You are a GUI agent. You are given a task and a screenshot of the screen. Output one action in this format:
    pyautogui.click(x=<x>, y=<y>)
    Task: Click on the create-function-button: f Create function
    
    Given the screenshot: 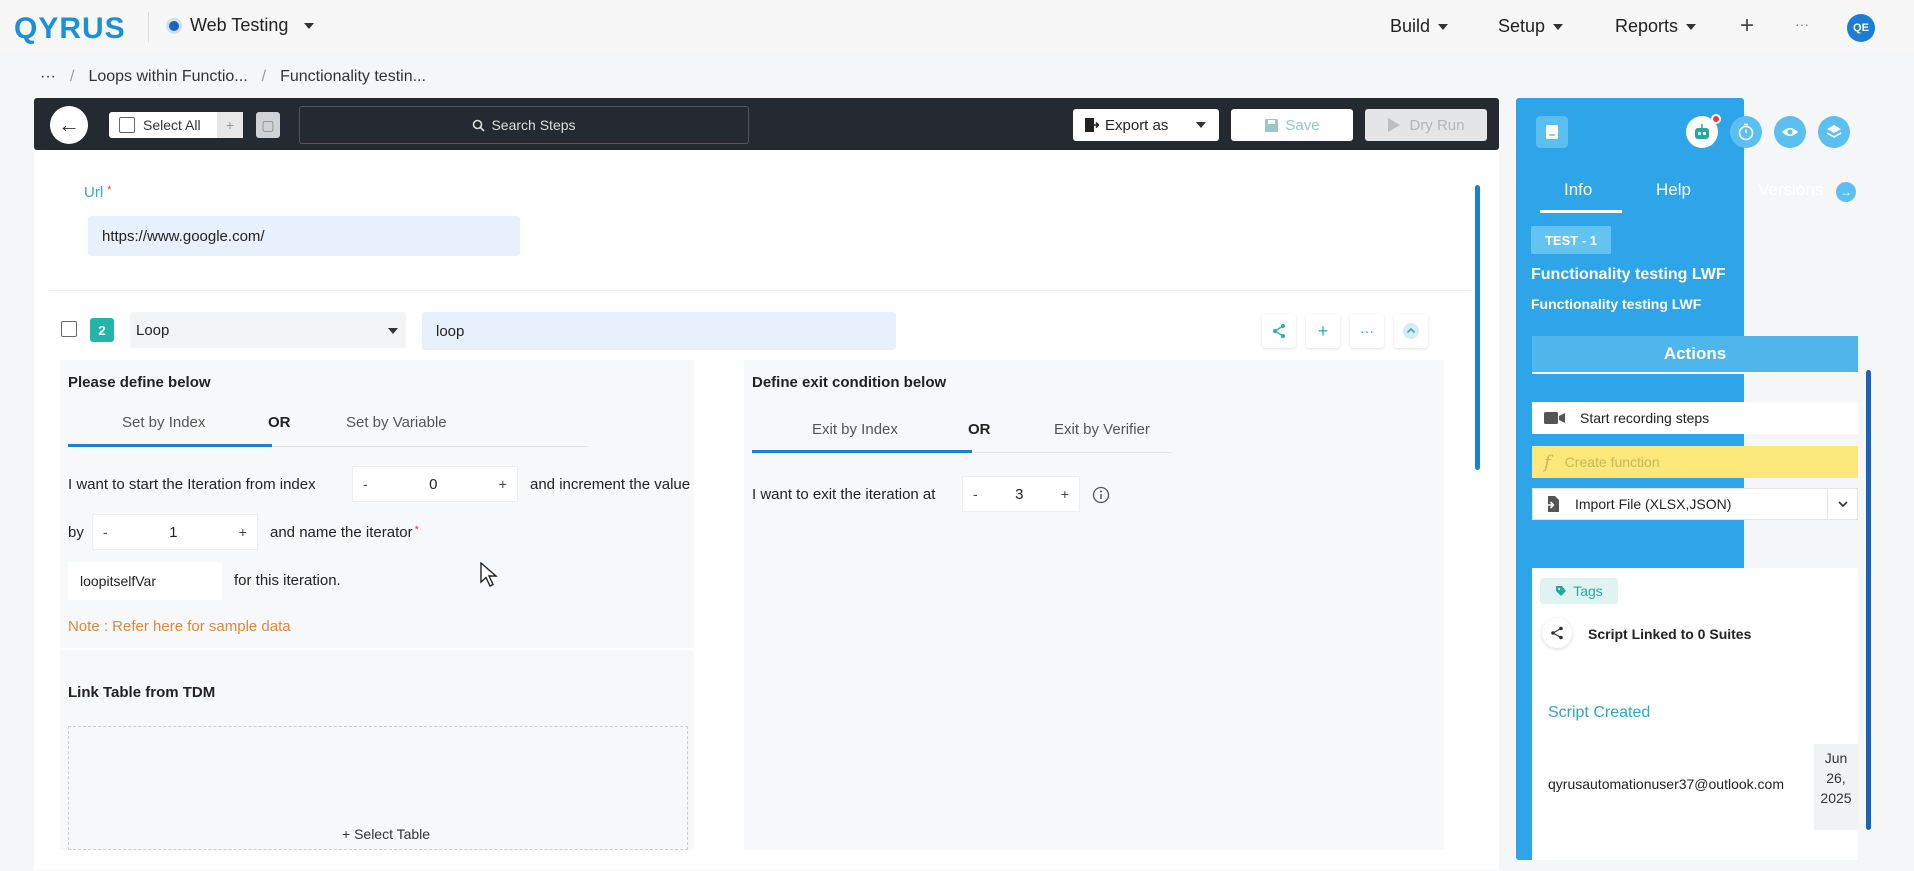 What is the action you would take?
    pyautogui.click(x=1695, y=462)
    